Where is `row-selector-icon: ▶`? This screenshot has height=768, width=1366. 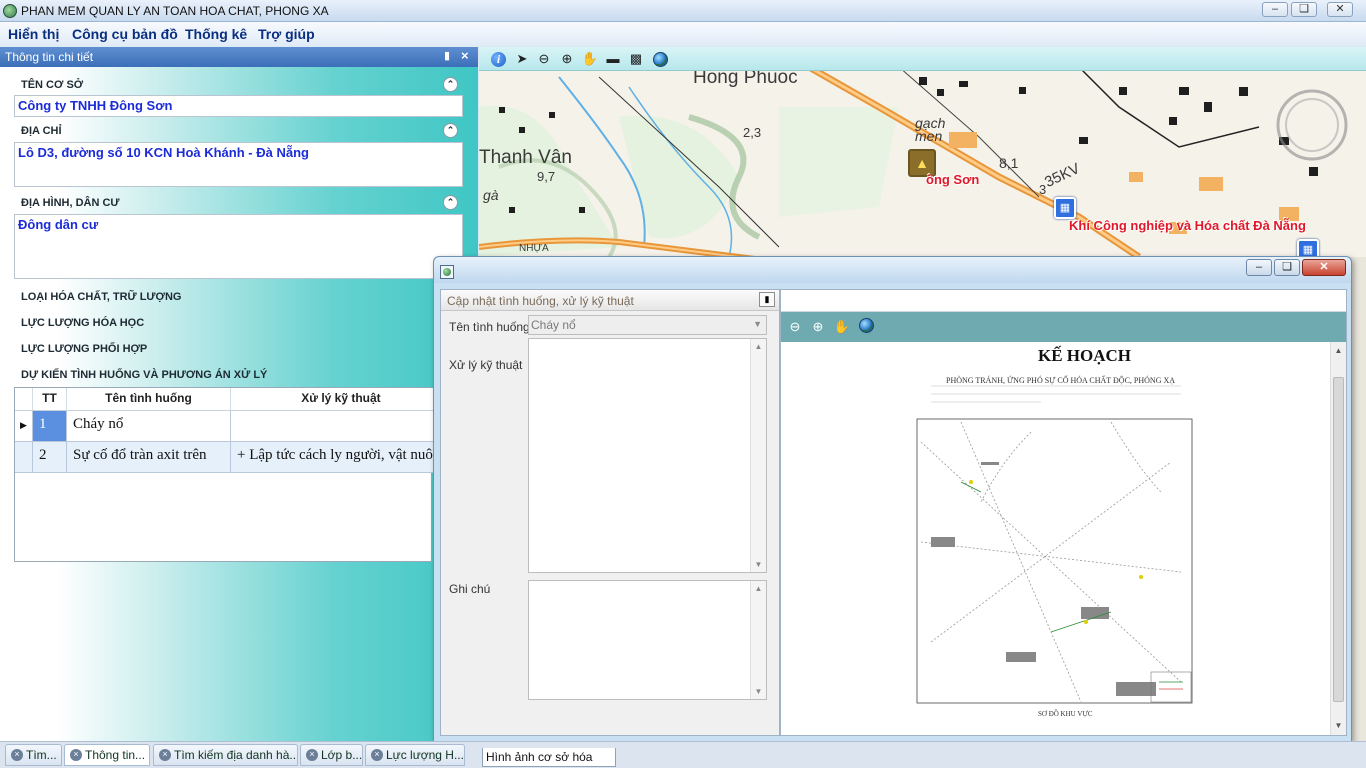
row-selector-icon: ▶ is located at coordinates (24, 426).